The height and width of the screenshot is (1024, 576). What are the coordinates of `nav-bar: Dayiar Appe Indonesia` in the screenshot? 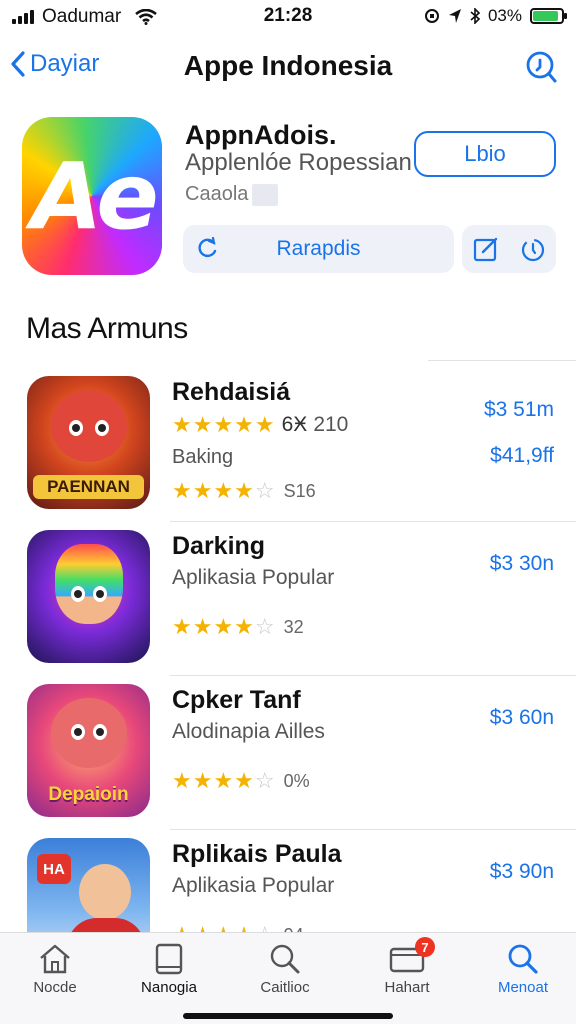 It's located at (288, 68).